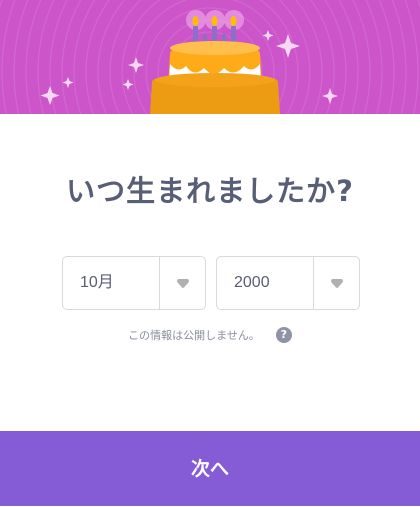 The height and width of the screenshot is (507, 420). Describe the element at coordinates (252, 282) in the screenshot. I see `birth-year-value: 2000` at that location.